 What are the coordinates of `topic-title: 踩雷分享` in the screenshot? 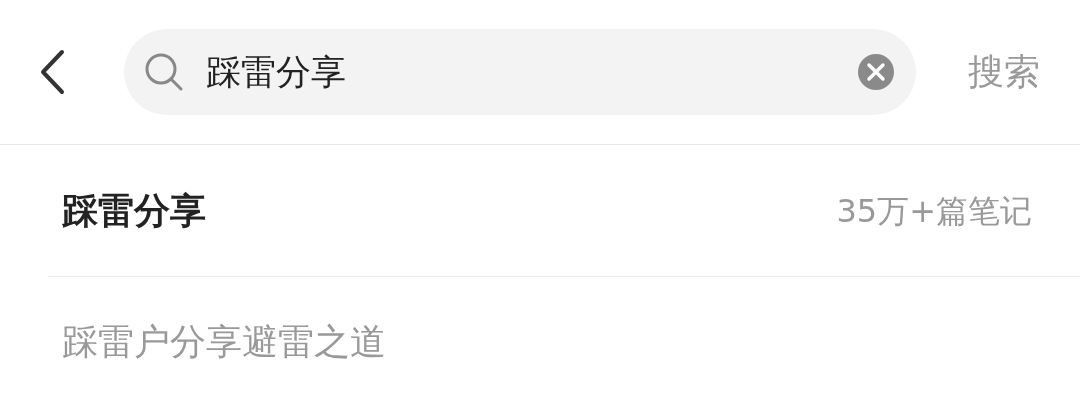 It's located at (134, 210).